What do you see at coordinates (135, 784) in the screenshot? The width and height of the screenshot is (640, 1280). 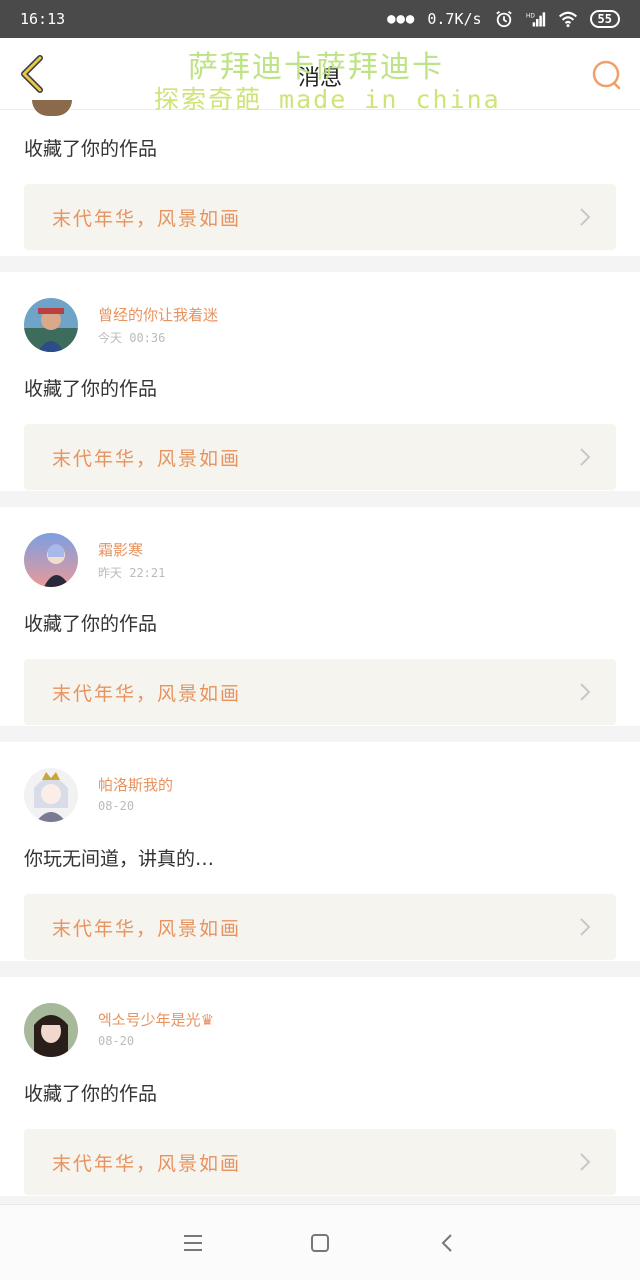 I see `username: 帕洛斯我的` at bounding box center [135, 784].